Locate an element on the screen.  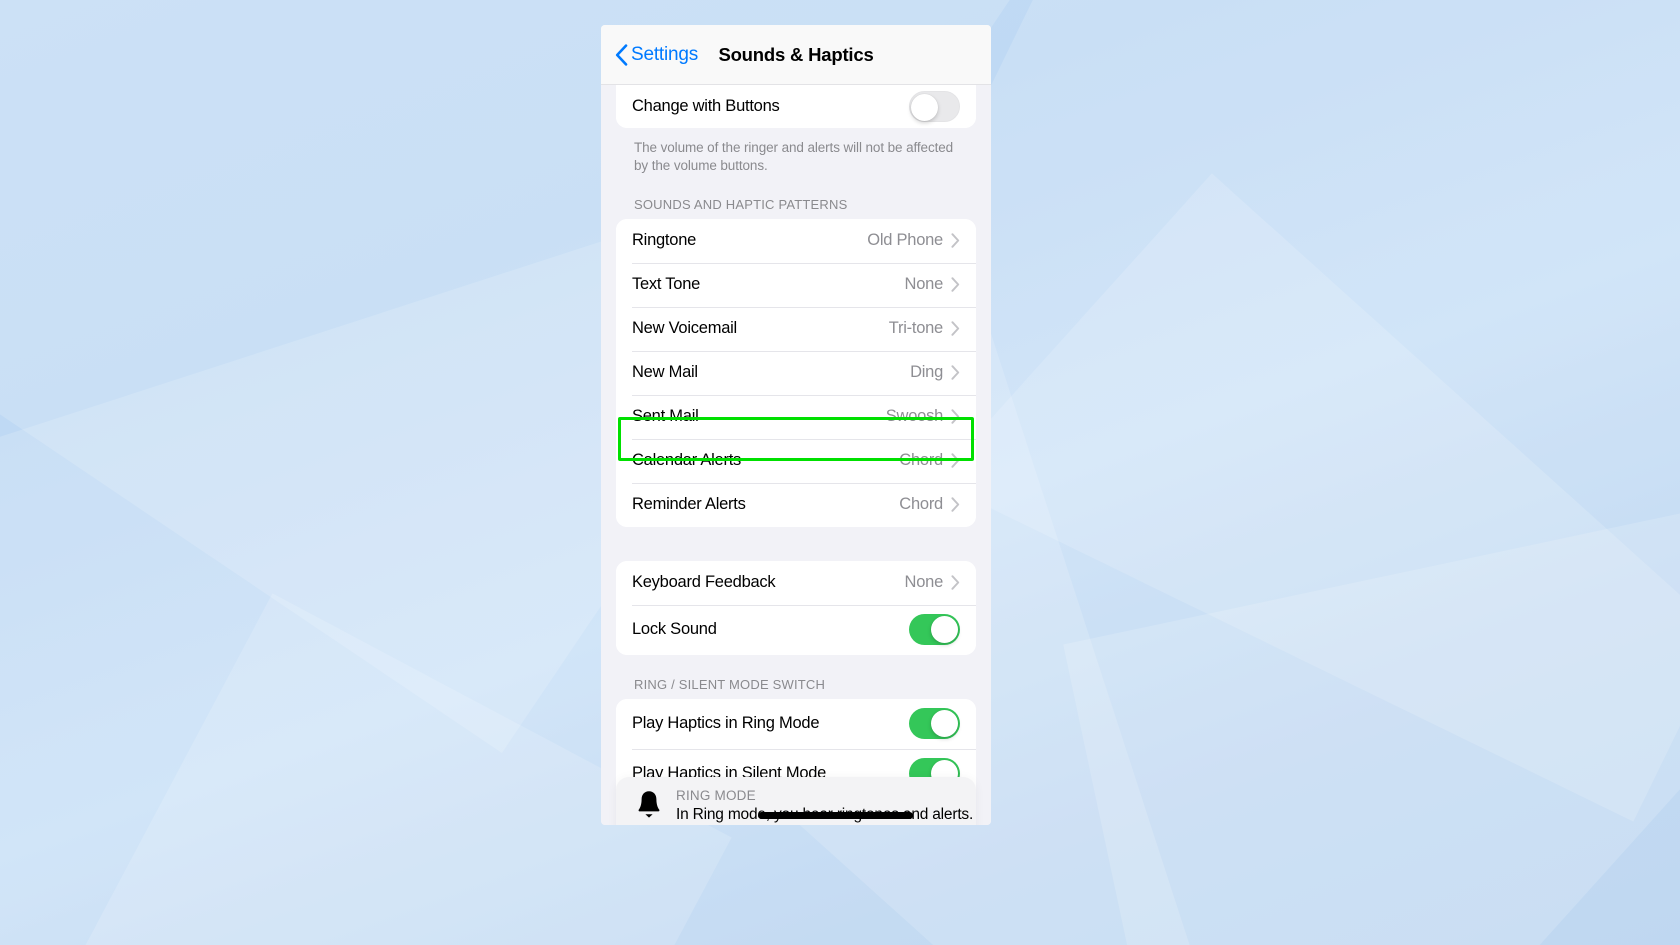
row-label: Lock Sound is located at coordinates (674, 629).